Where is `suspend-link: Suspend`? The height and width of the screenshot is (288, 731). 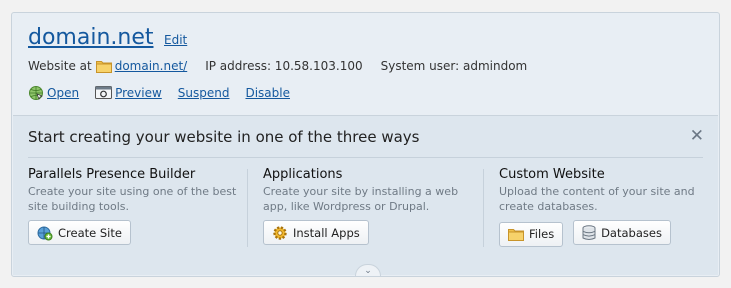 suspend-link: Suspend is located at coordinates (204, 93).